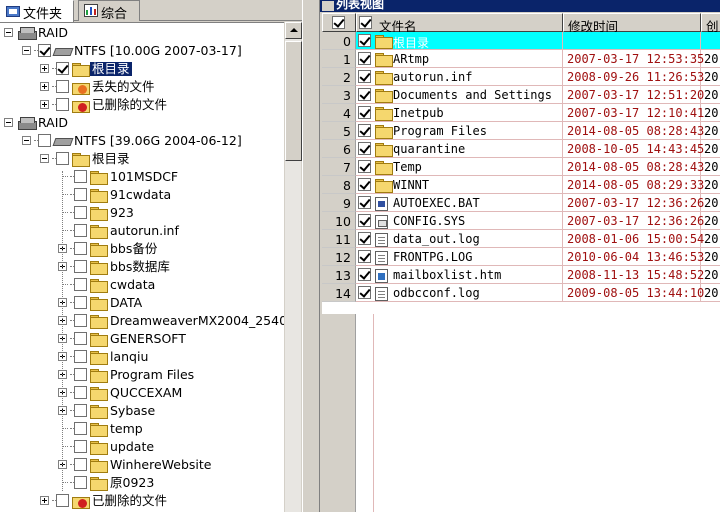 The image size is (720, 512). I want to click on tree-node: autorun.inf, so click(142, 231).